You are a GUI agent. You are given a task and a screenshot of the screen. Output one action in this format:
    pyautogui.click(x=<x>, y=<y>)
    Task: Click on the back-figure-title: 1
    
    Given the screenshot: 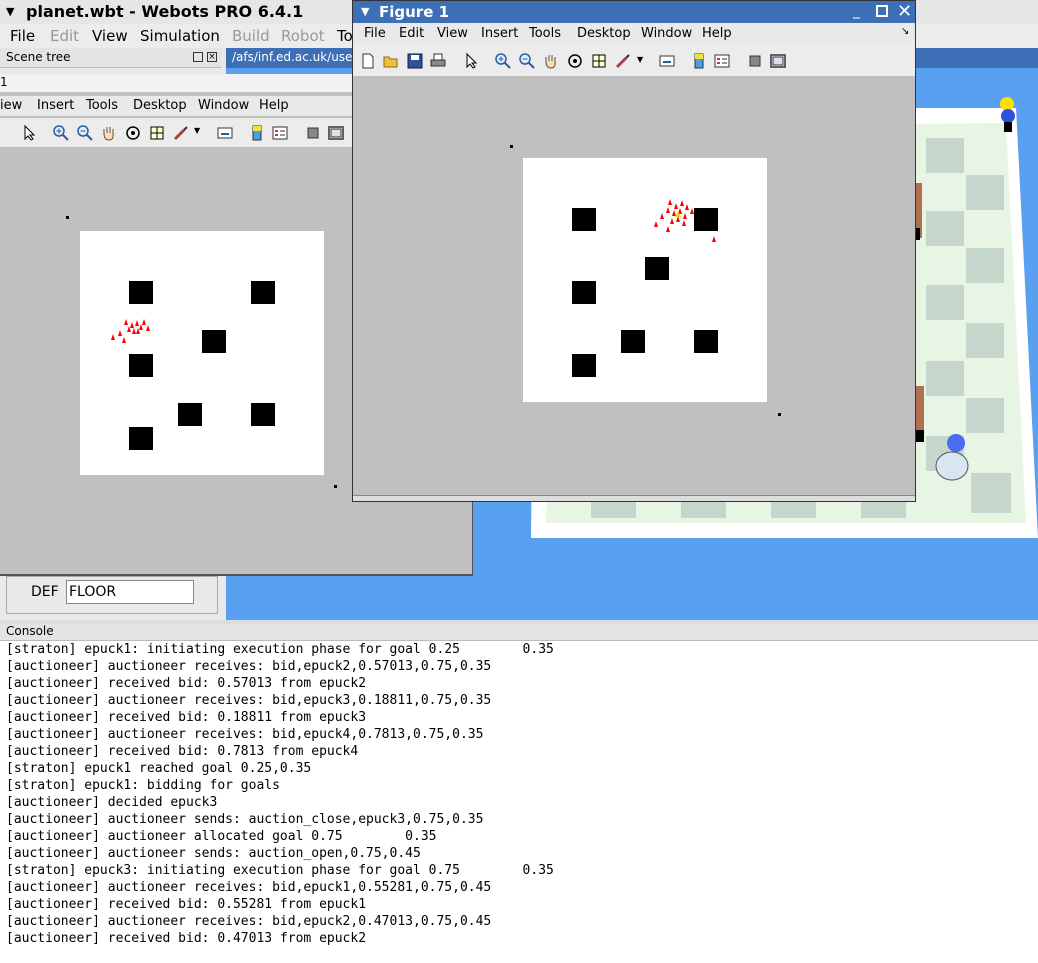 What is the action you would take?
    pyautogui.click(x=4, y=82)
    